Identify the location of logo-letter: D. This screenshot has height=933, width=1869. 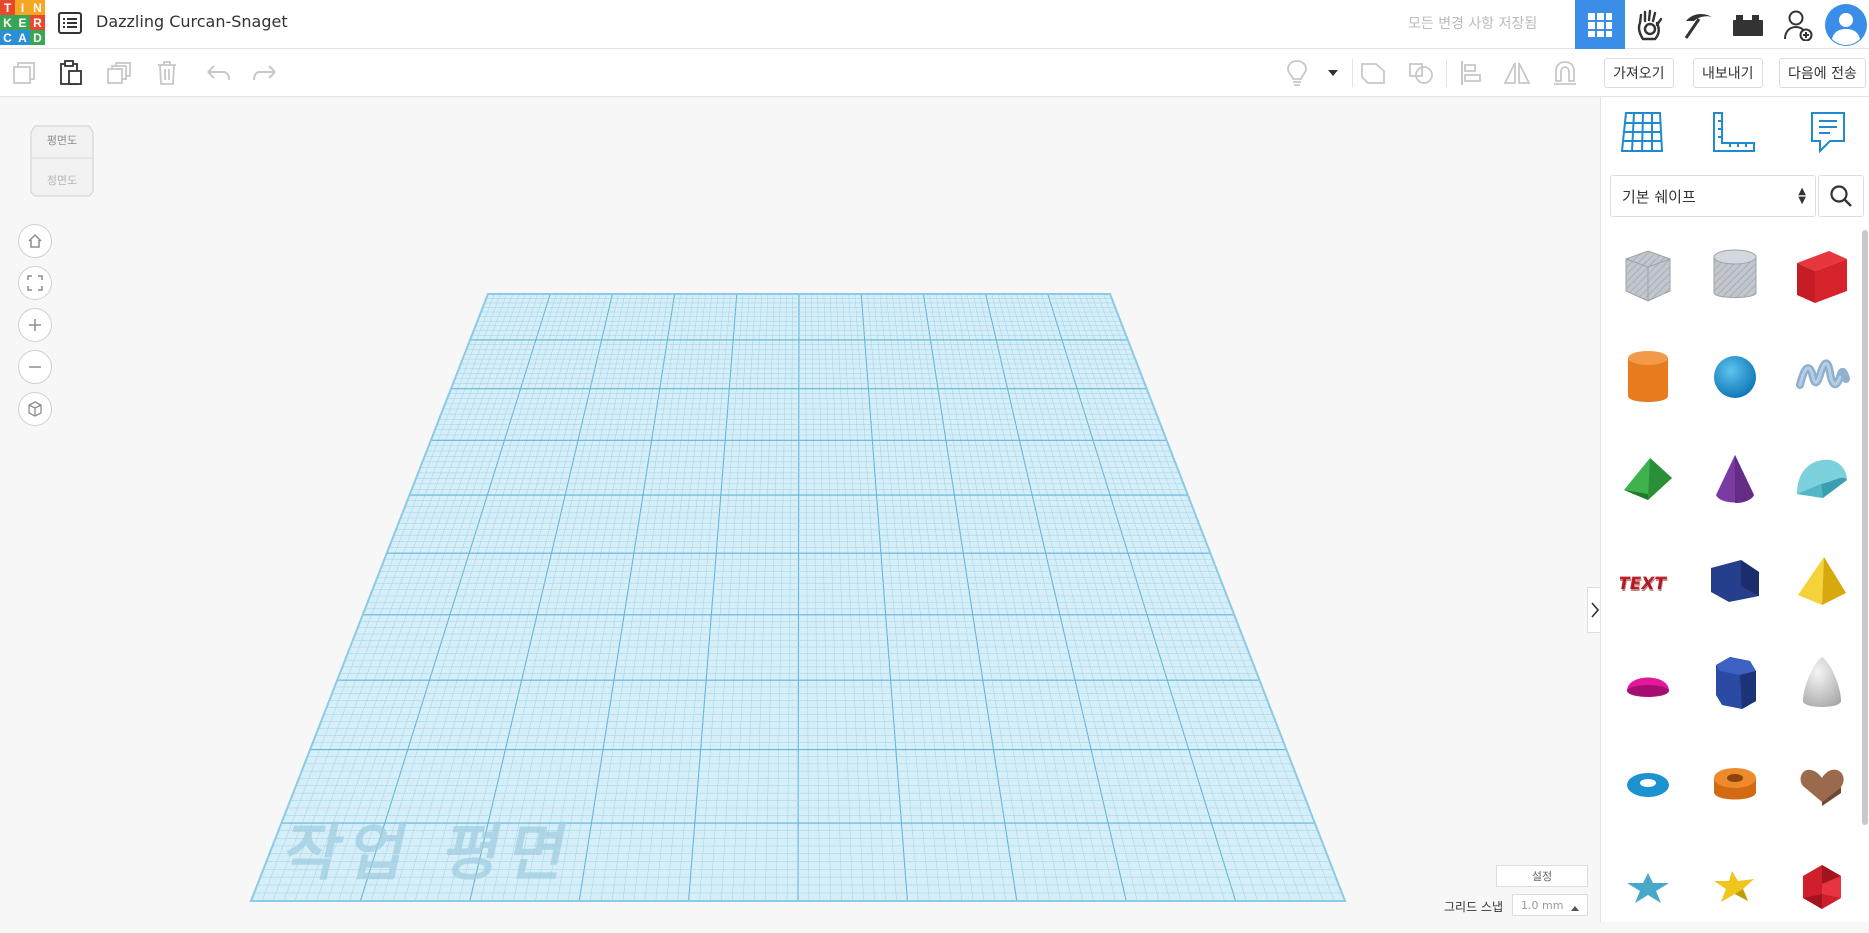
(37, 37).